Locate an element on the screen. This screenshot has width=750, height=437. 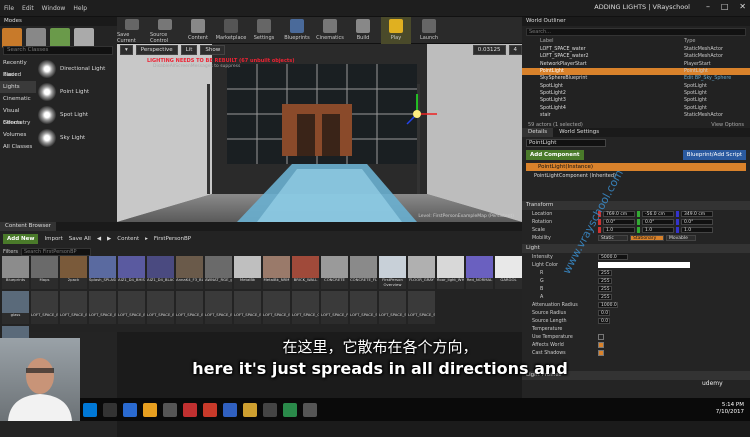
asset-tile: AIZ1_D4_BLACK_ARM is located at coordinates (160, 272).